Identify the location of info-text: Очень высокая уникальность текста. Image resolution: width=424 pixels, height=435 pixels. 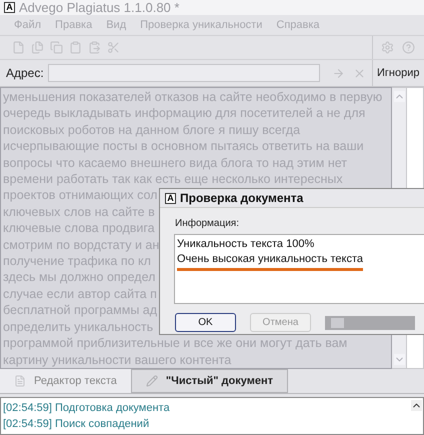
(270, 261).